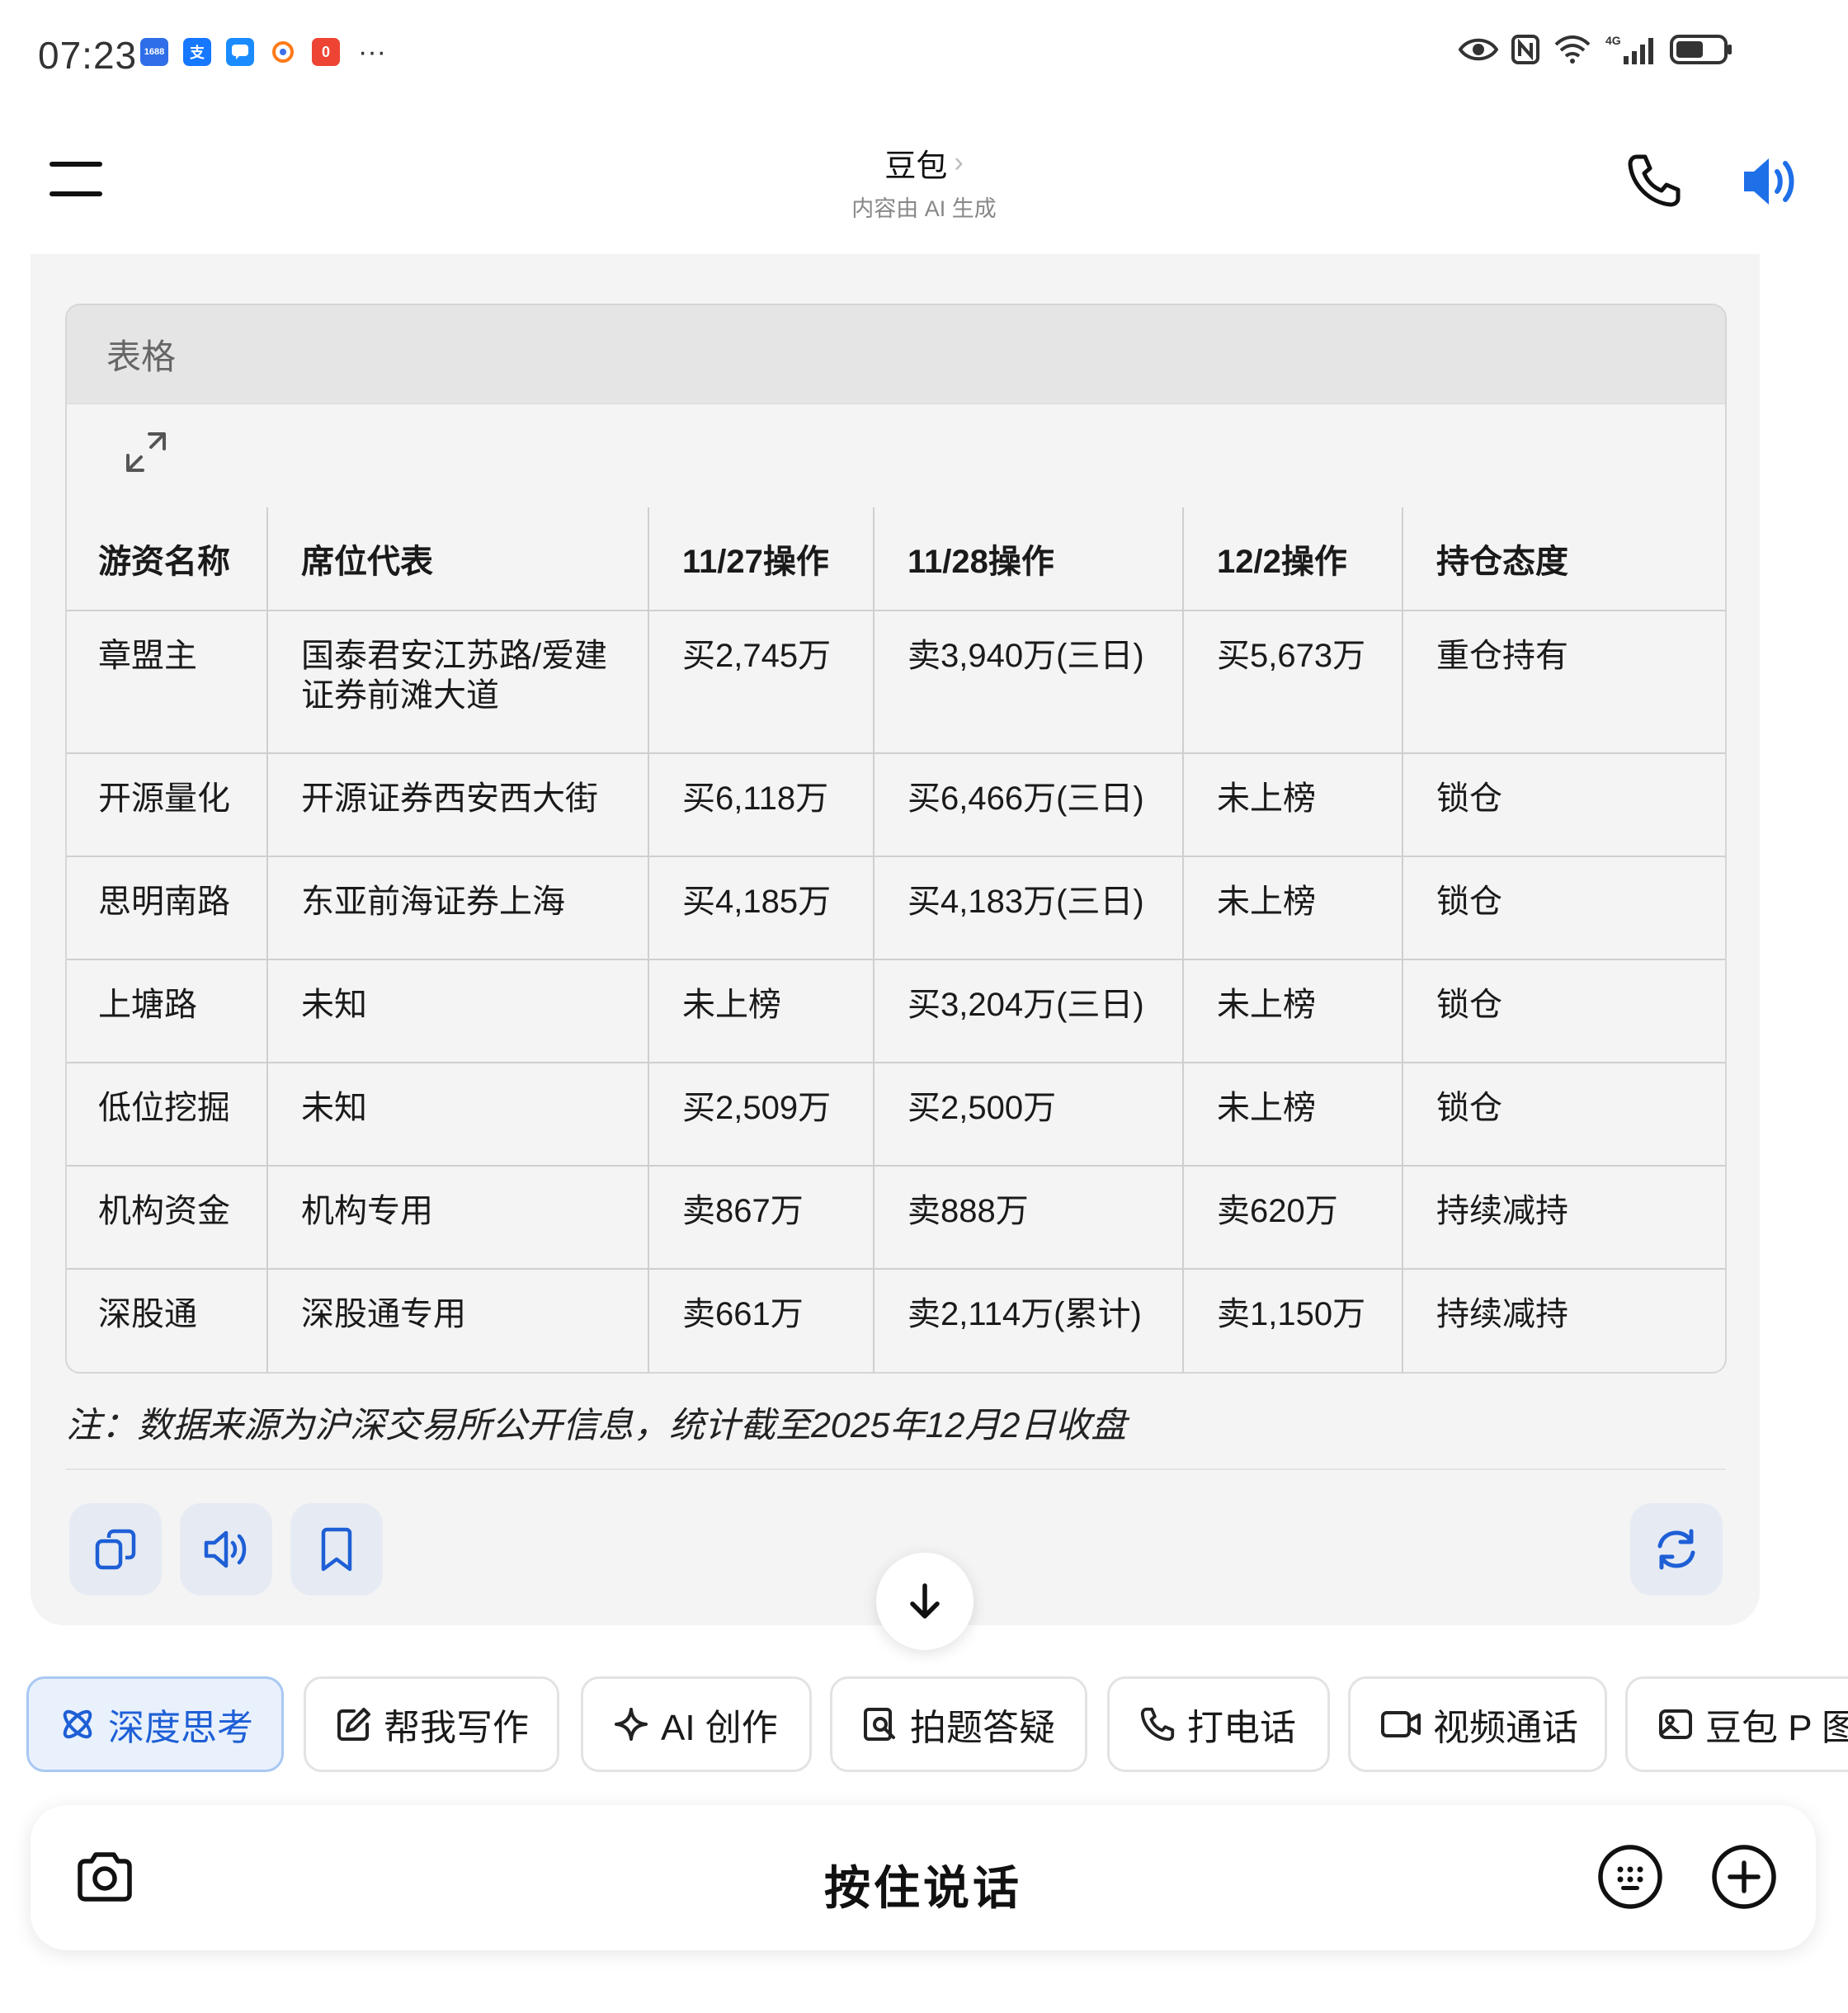  I want to click on table-cell: 卖620万, so click(1292, 1217).